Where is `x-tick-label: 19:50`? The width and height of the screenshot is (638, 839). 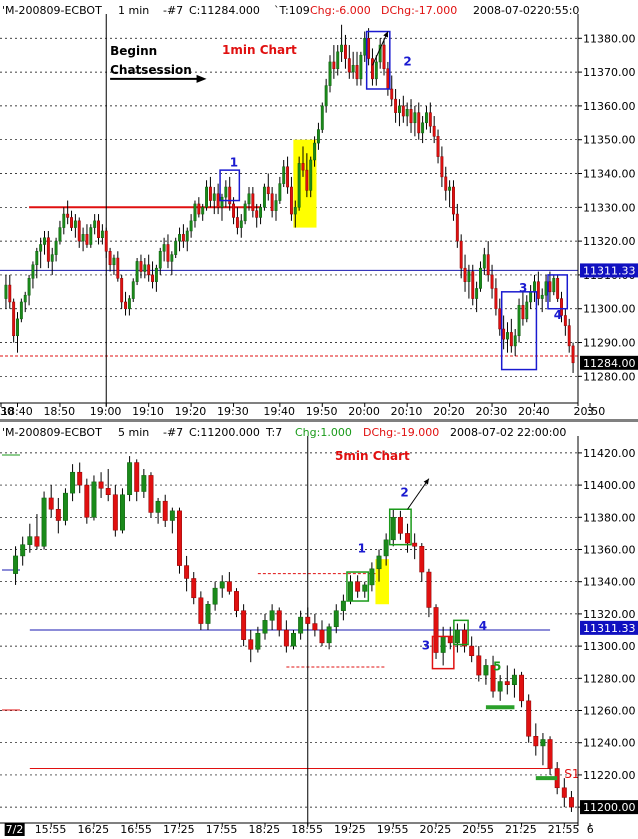
x-tick-label: 19:50 is located at coordinates (322, 411).